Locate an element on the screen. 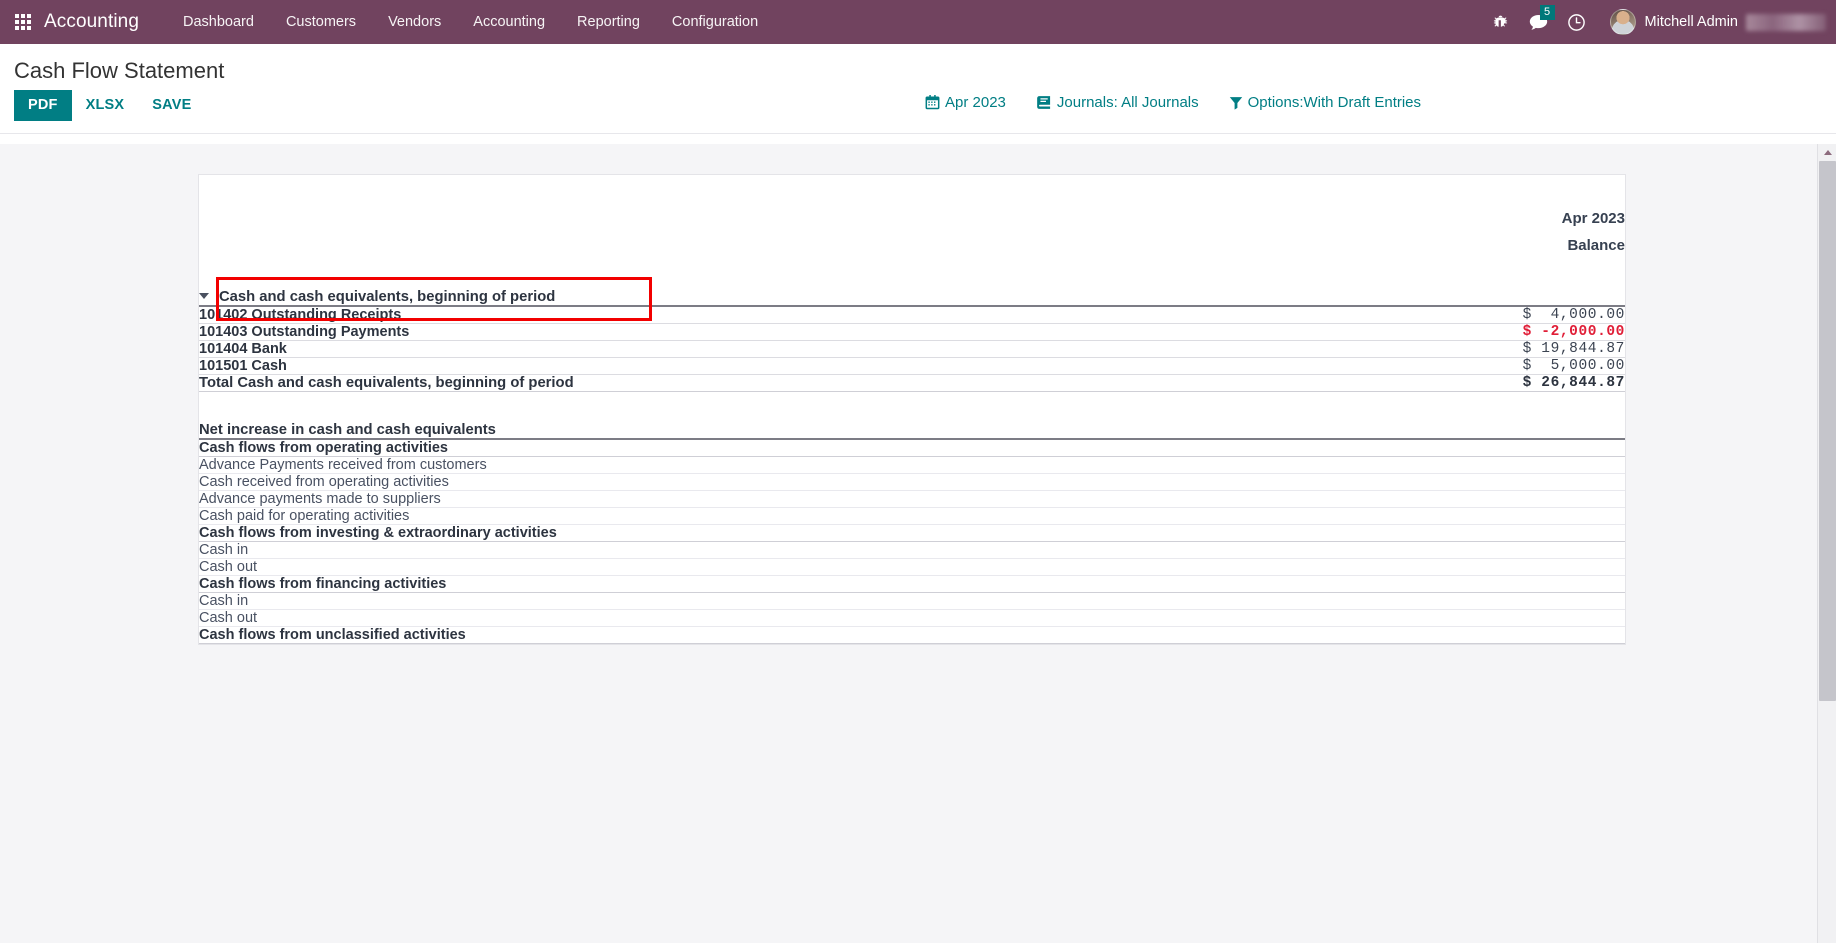  chevron-down-icon is located at coordinates (204, 296).